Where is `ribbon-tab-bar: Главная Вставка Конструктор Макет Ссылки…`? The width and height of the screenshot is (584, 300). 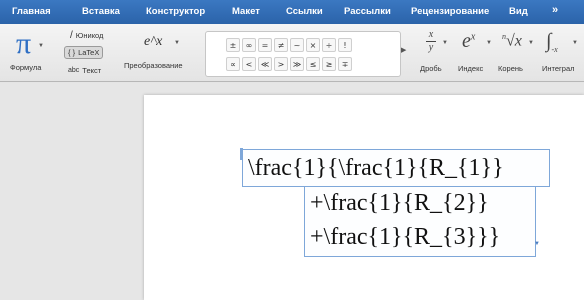 ribbon-tab-bar: Главная Вставка Конструктор Макет Ссылки… is located at coordinates (292, 12).